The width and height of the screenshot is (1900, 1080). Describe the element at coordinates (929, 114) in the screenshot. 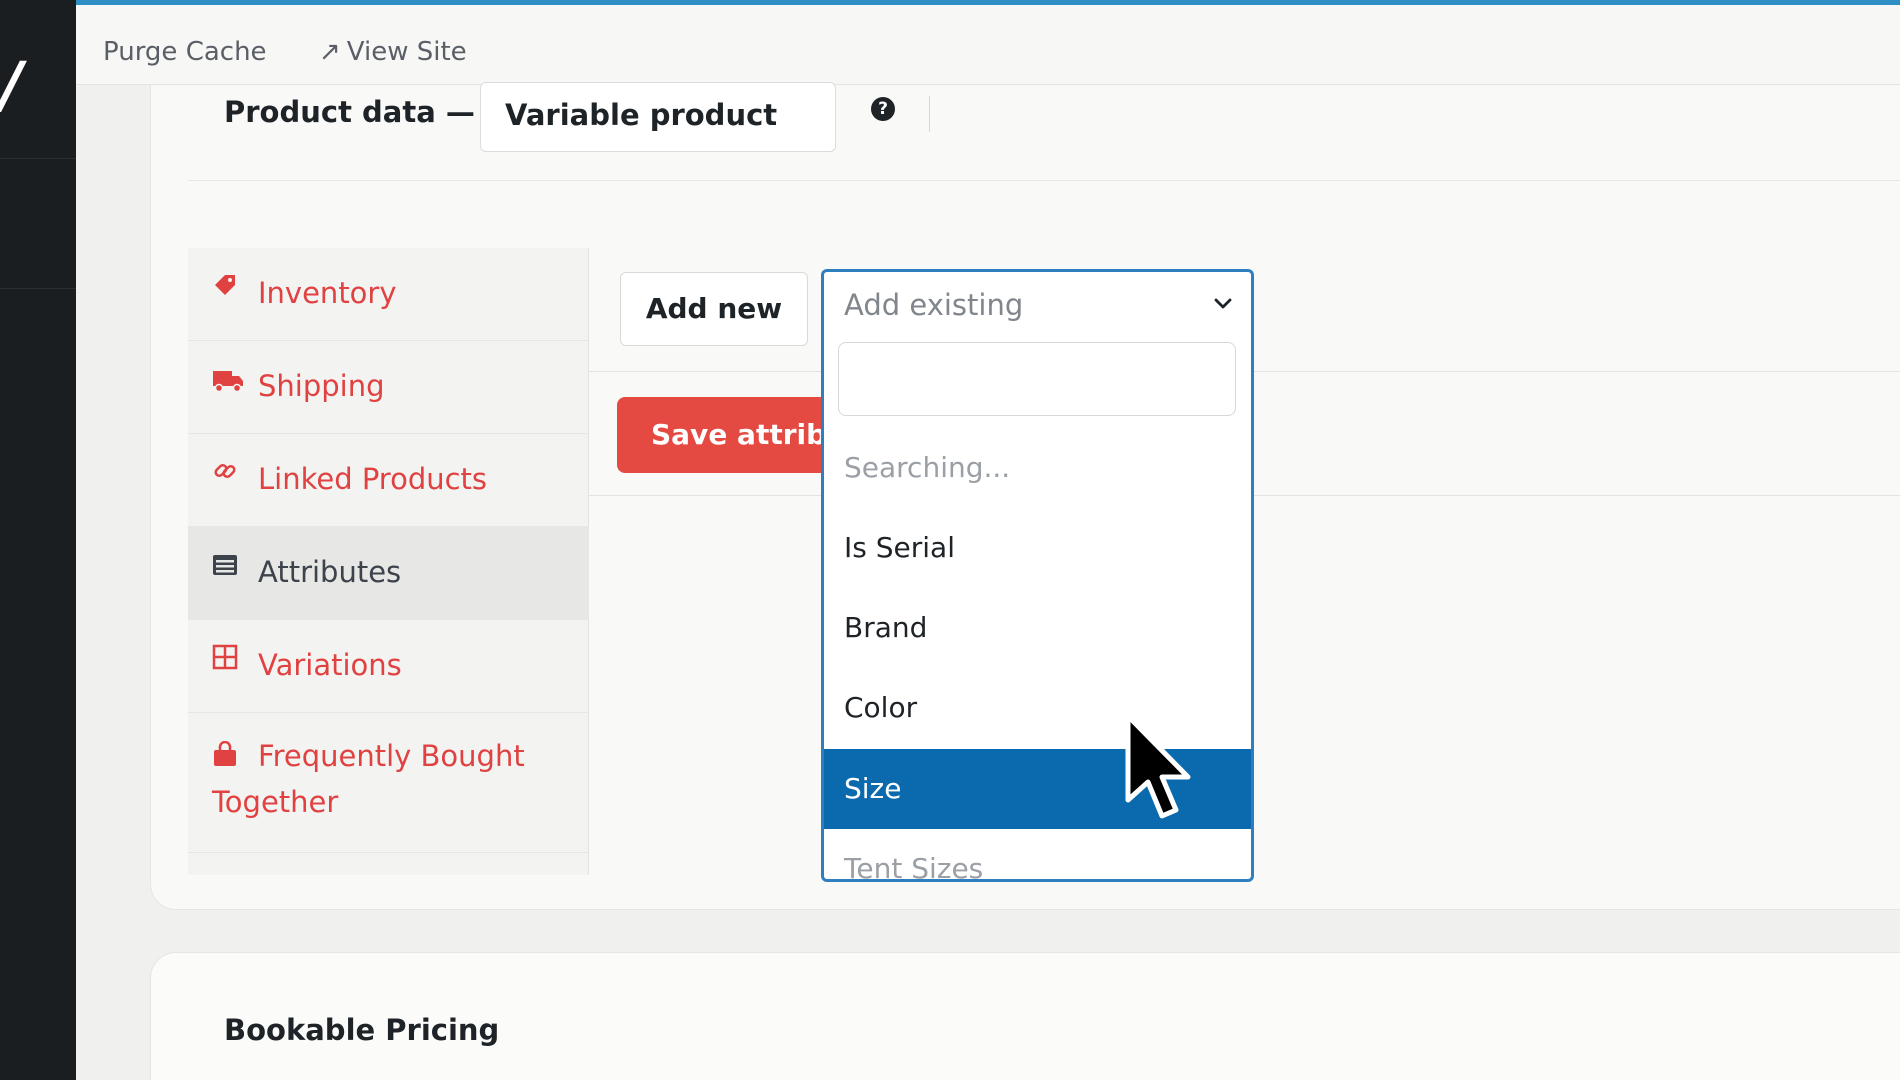

I see `header-separator` at that location.